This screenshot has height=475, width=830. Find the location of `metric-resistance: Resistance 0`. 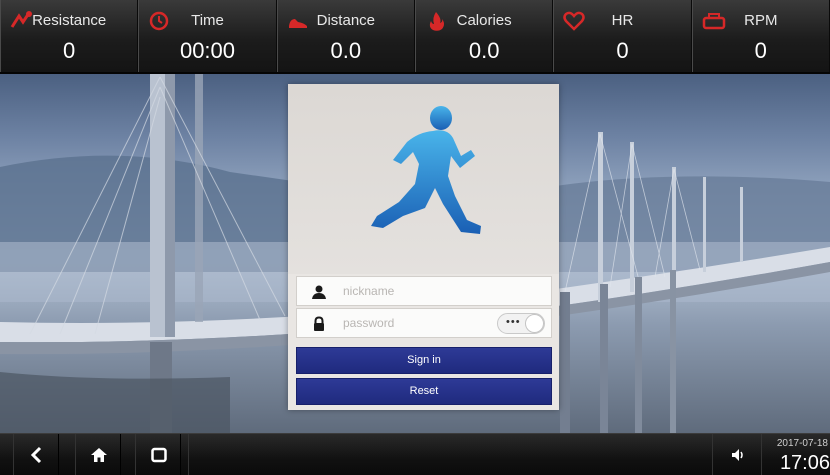

metric-resistance: Resistance 0 is located at coordinates (69, 36).